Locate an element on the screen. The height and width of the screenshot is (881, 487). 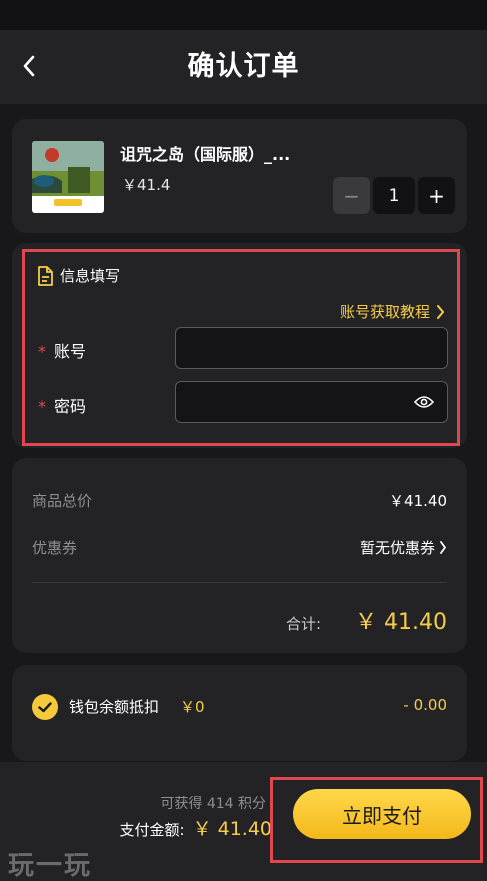
watermark-logo: 玩一玩 is located at coordinates (50, 866).